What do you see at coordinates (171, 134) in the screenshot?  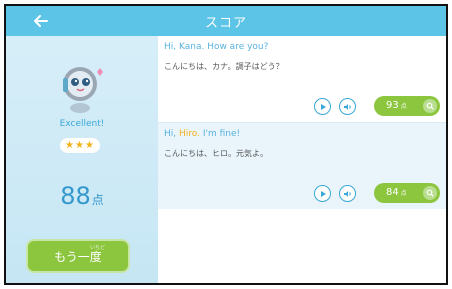 I see `english-text: Hi,` at bounding box center [171, 134].